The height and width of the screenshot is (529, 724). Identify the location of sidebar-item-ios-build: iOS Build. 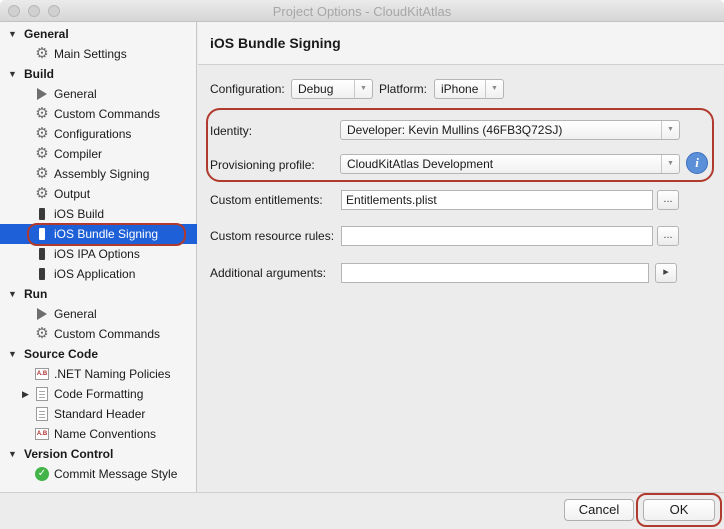
(98, 214).